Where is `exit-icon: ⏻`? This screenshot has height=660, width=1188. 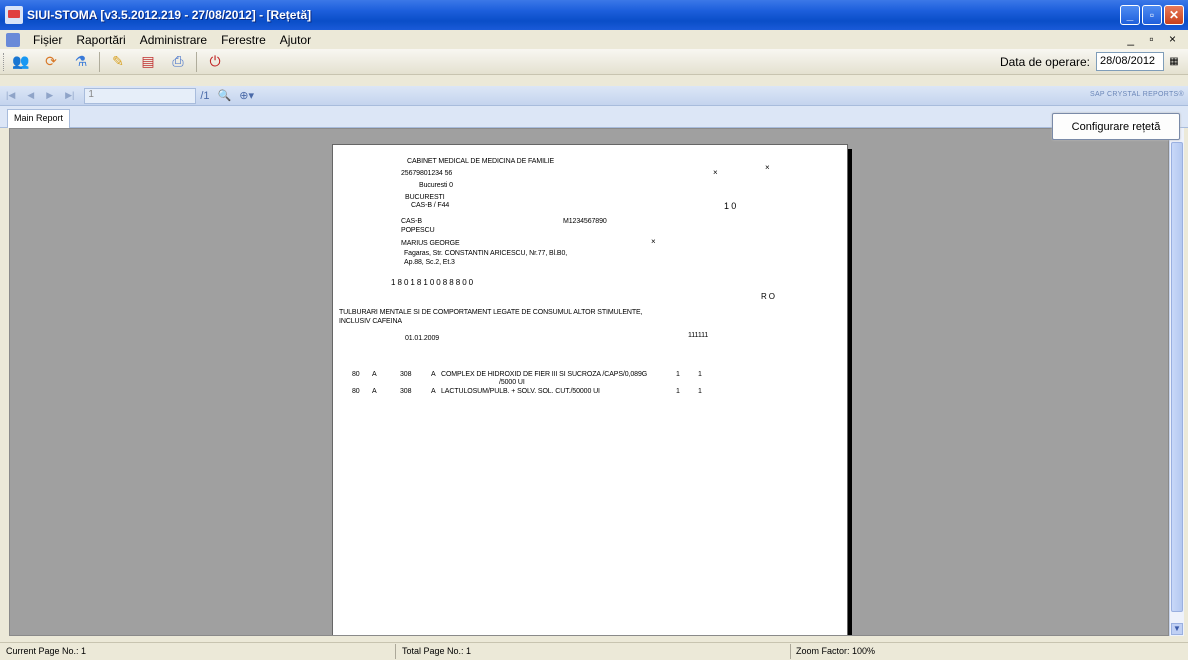 exit-icon: ⏻ is located at coordinates (215, 62).